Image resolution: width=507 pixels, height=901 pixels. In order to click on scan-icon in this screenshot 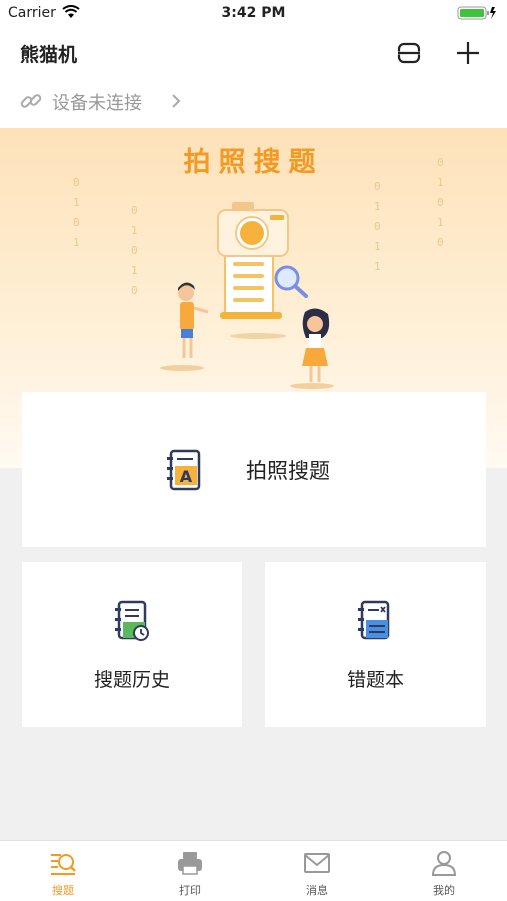, I will do `click(409, 53)`.